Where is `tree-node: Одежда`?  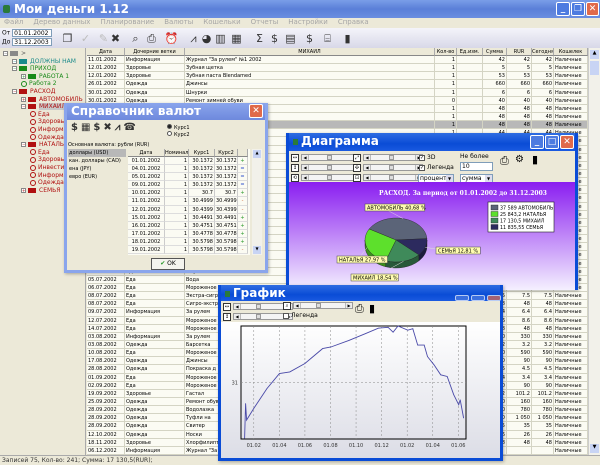 tree-node: Одежда is located at coordinates (47, 137).